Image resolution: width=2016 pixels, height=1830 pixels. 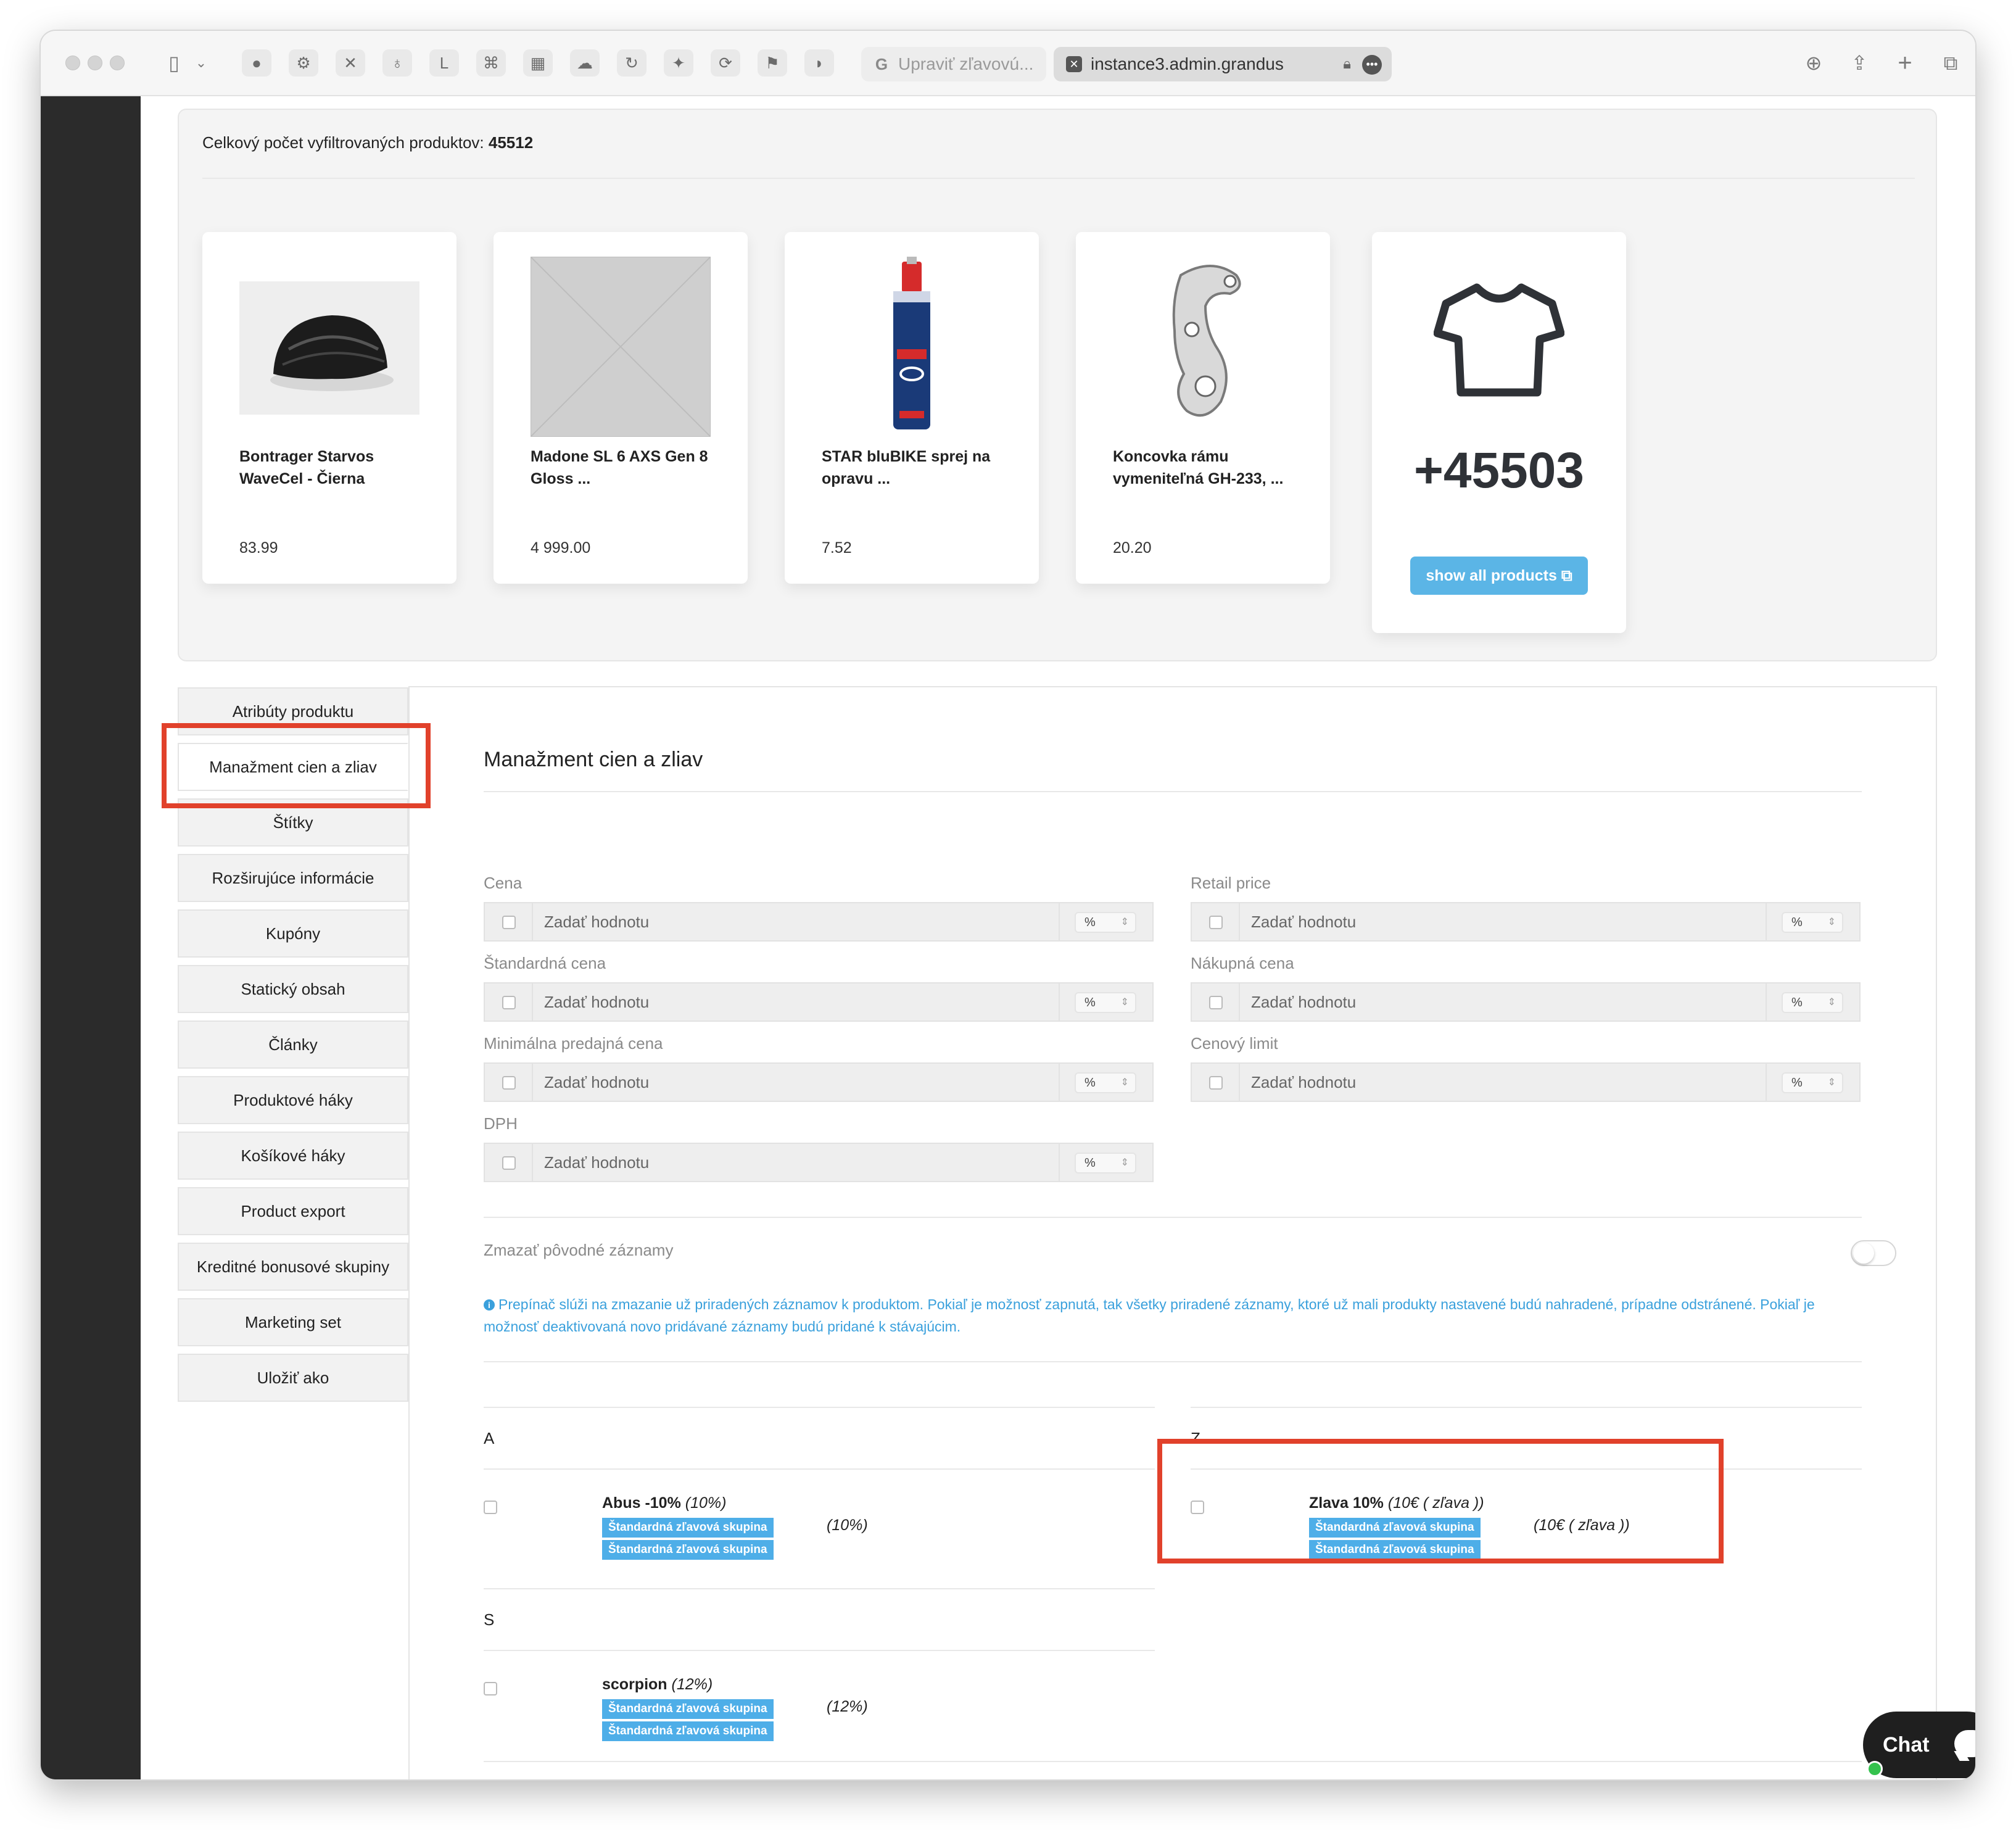 I want to click on standard-price-checkbox, so click(x=509, y=1002).